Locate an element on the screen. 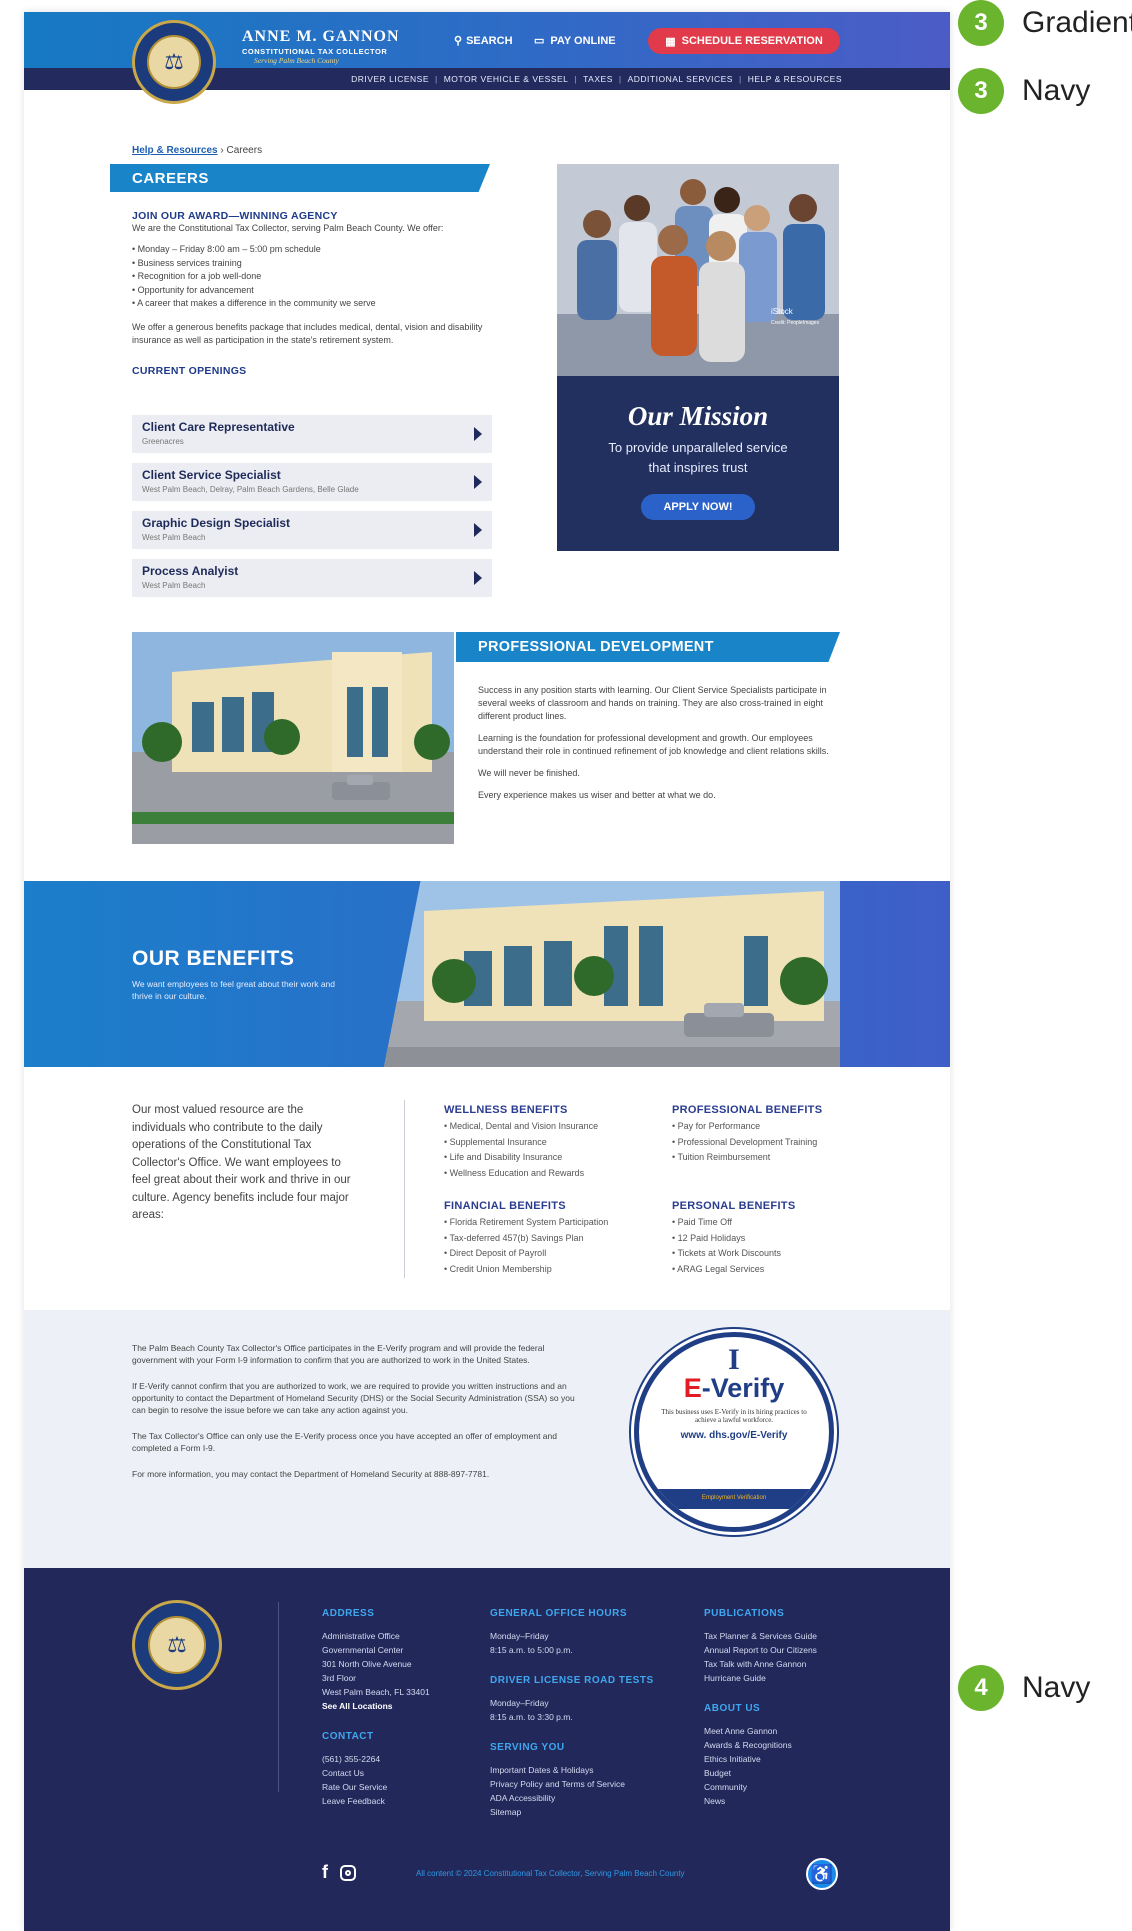  people-group-illustration: iStock Credit: PeopleImages is located at coordinates (698, 270).